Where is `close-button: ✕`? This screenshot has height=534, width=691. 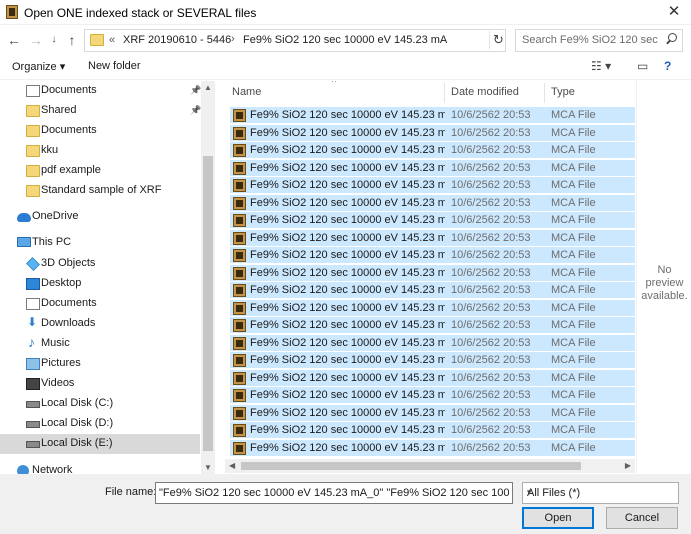
close-button: ✕ is located at coordinates (674, 12).